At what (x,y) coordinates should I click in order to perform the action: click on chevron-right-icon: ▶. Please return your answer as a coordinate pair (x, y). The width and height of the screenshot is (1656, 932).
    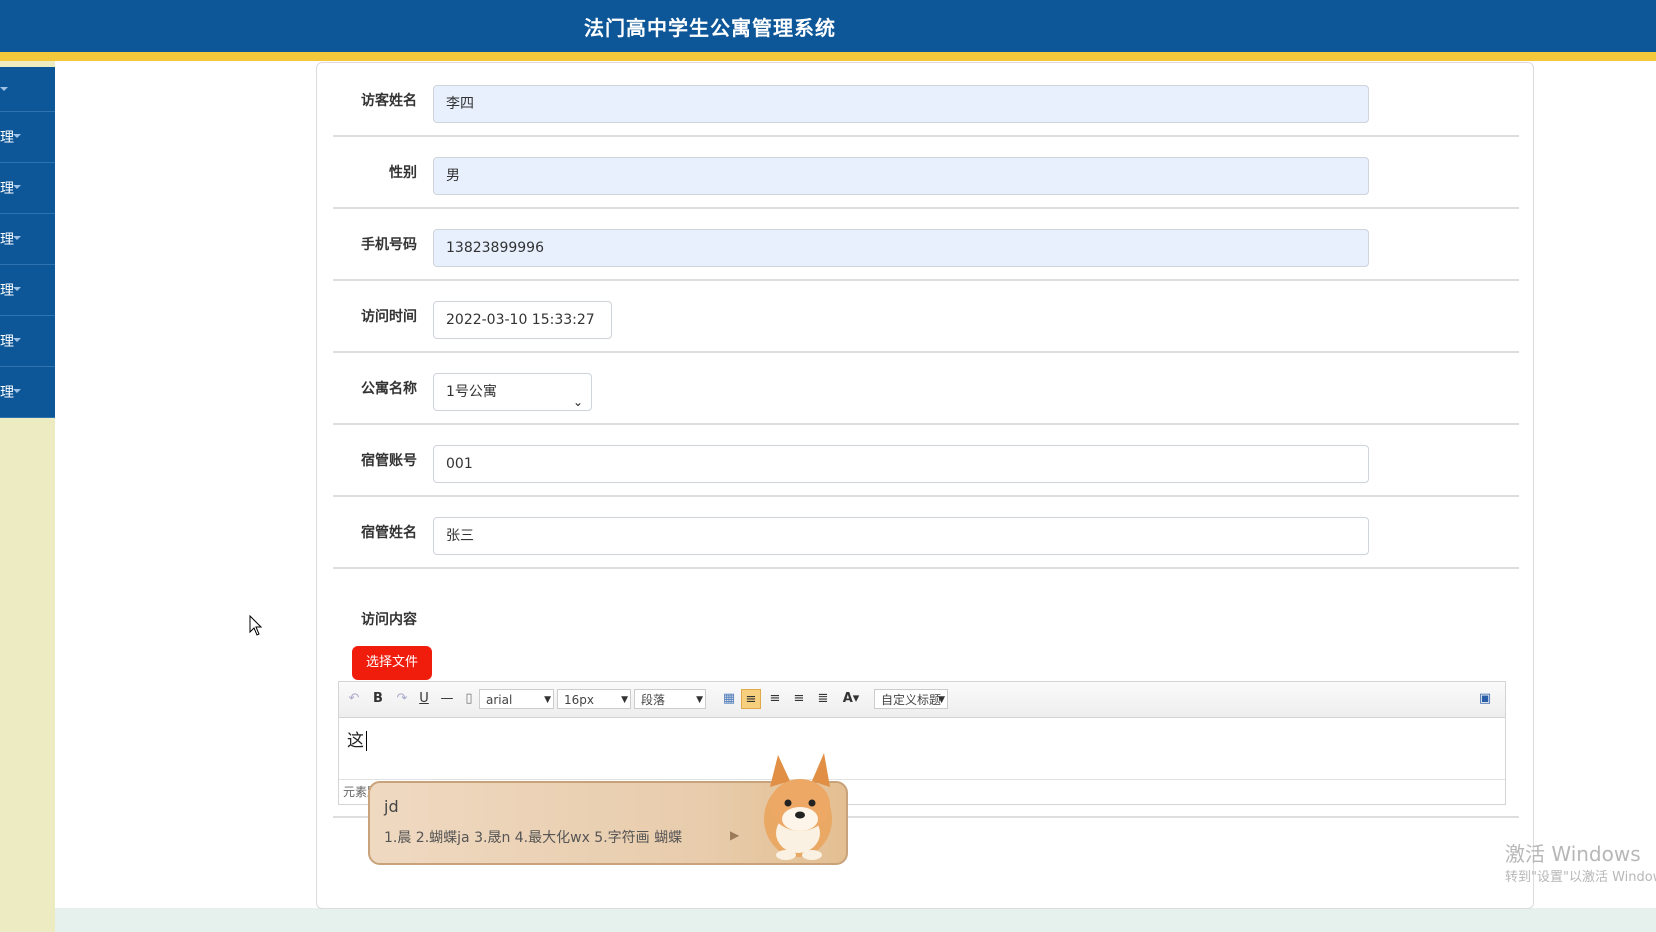
    Looking at the image, I should click on (734, 835).